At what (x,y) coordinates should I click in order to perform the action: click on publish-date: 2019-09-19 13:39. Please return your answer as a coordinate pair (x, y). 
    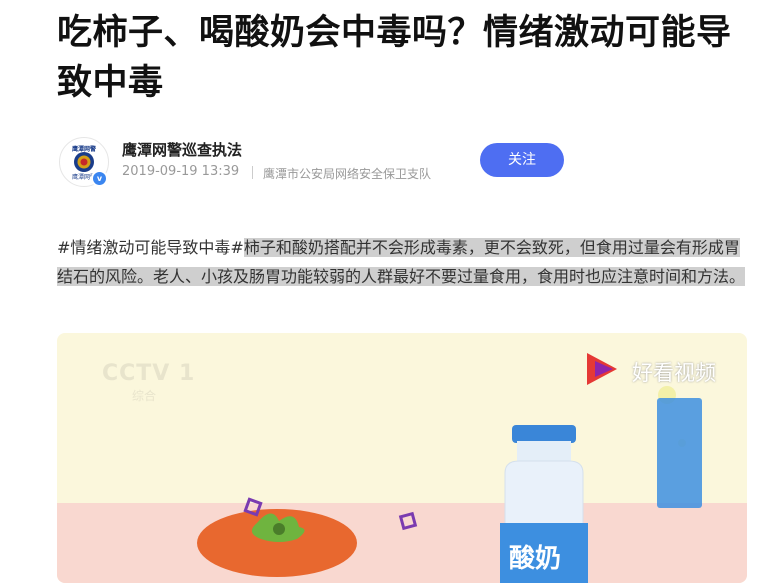
    Looking at the image, I should click on (181, 171).